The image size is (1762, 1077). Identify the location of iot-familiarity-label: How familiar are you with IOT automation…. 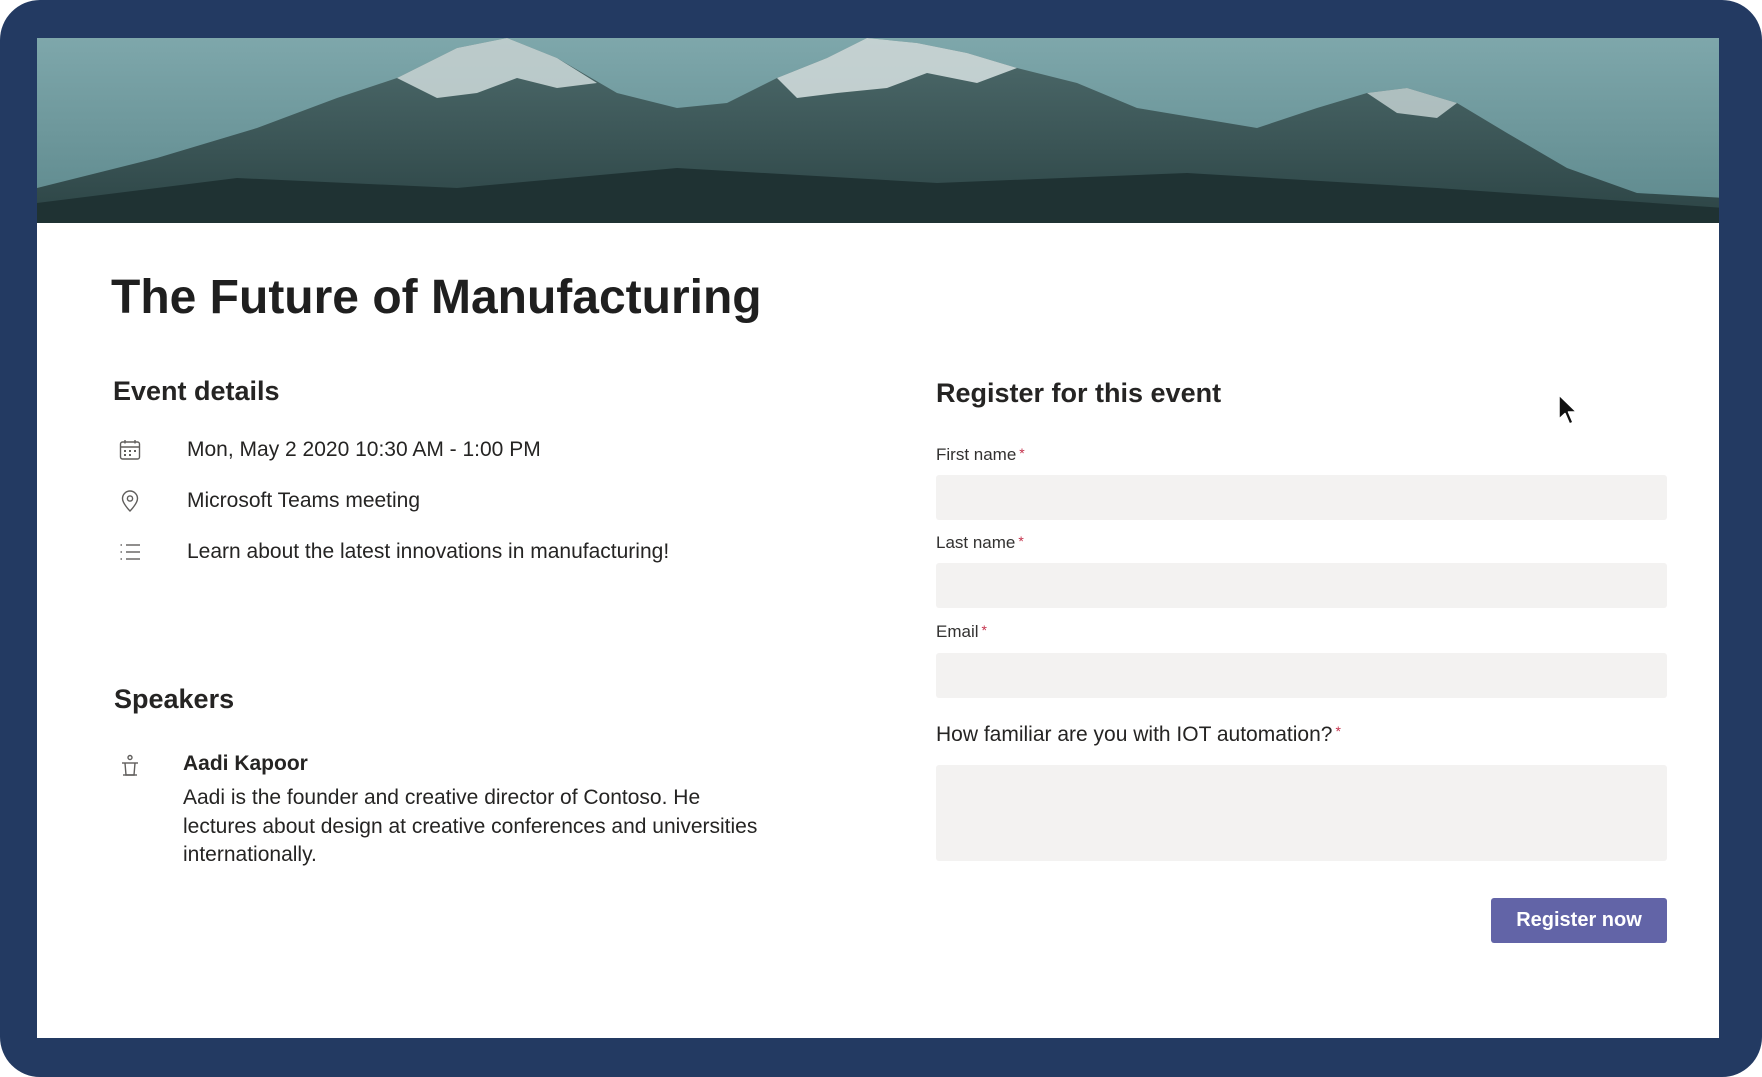
(1138, 734).